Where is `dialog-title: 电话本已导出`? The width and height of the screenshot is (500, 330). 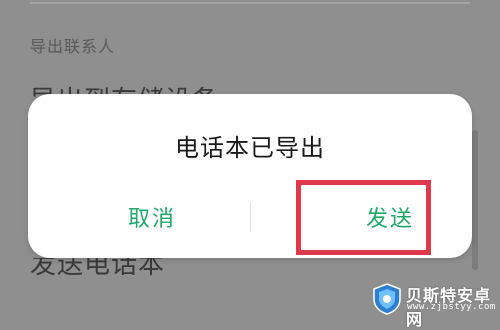 dialog-title: 电话本已导出 is located at coordinates (250, 148).